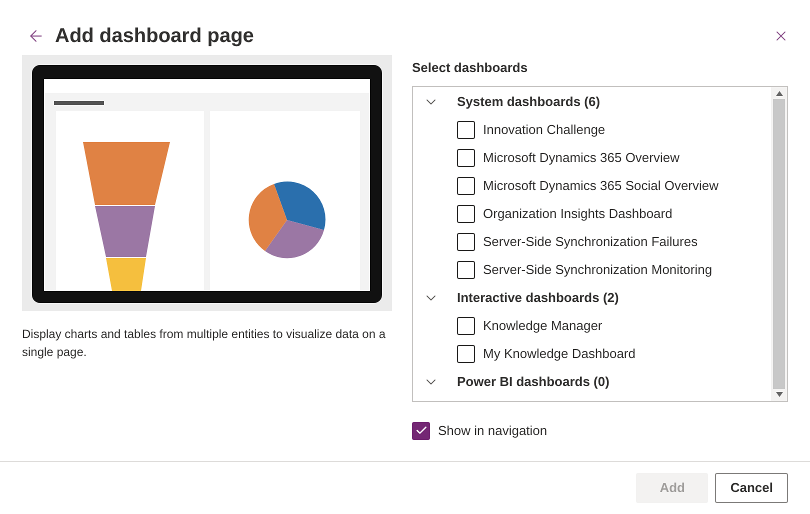  What do you see at coordinates (592, 382) in the screenshot?
I see `group-header: Power BI dashboards (0)` at bounding box center [592, 382].